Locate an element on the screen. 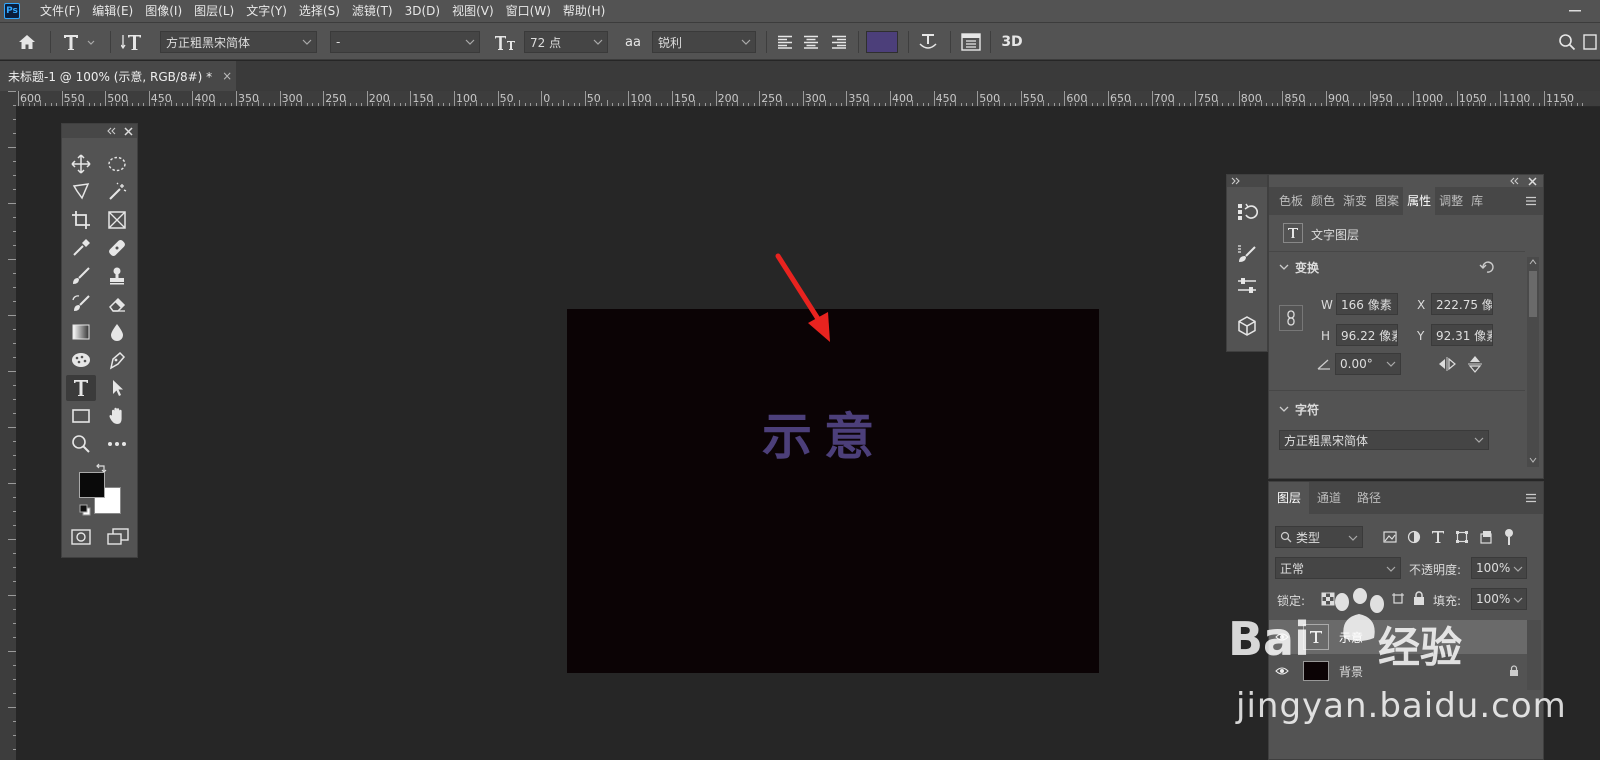 This screenshot has height=760, width=1600. move-tool-icon is located at coordinates (81, 164).